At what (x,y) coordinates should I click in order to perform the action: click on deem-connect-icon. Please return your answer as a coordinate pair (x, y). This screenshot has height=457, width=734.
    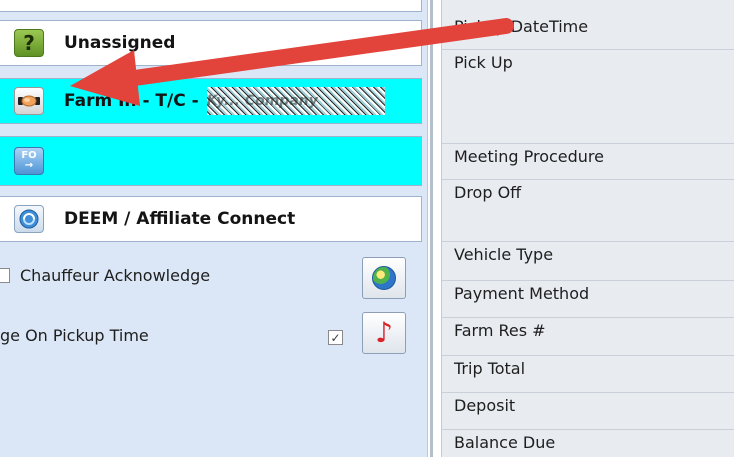
    Looking at the image, I should click on (29, 219).